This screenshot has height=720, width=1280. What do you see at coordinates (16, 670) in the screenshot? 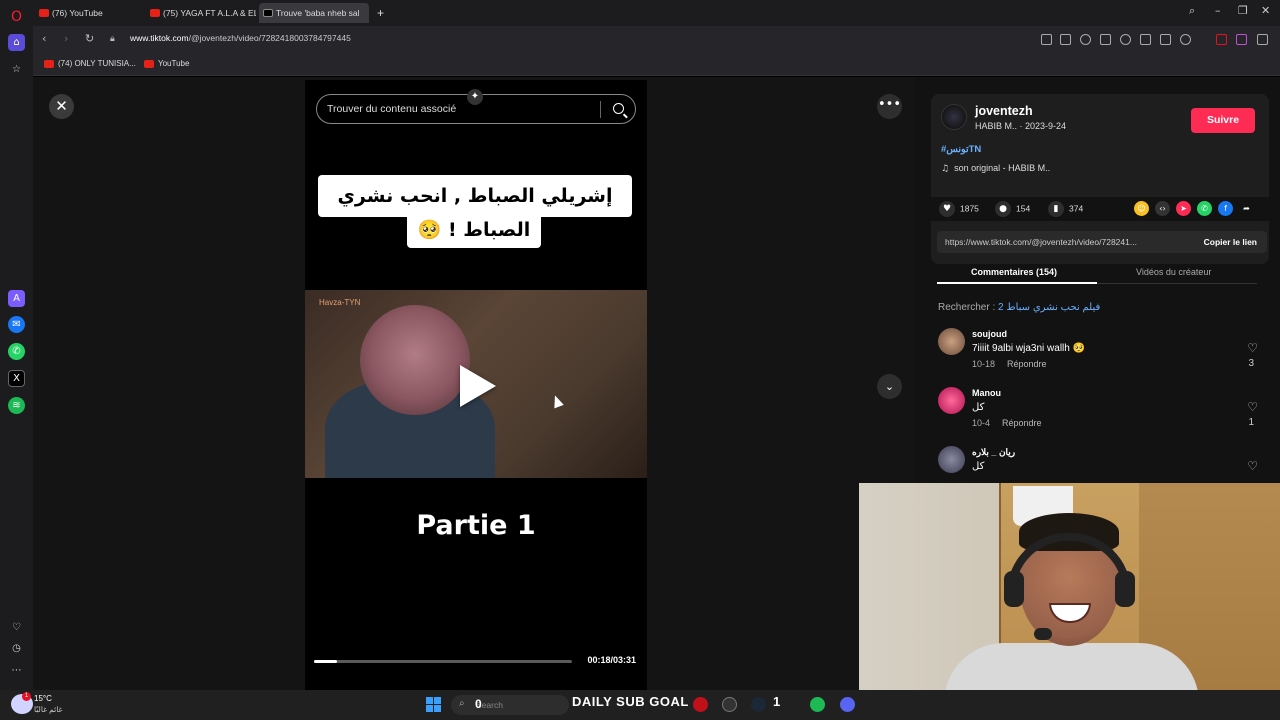
I see `more-icon: ⋯` at bounding box center [16, 670].